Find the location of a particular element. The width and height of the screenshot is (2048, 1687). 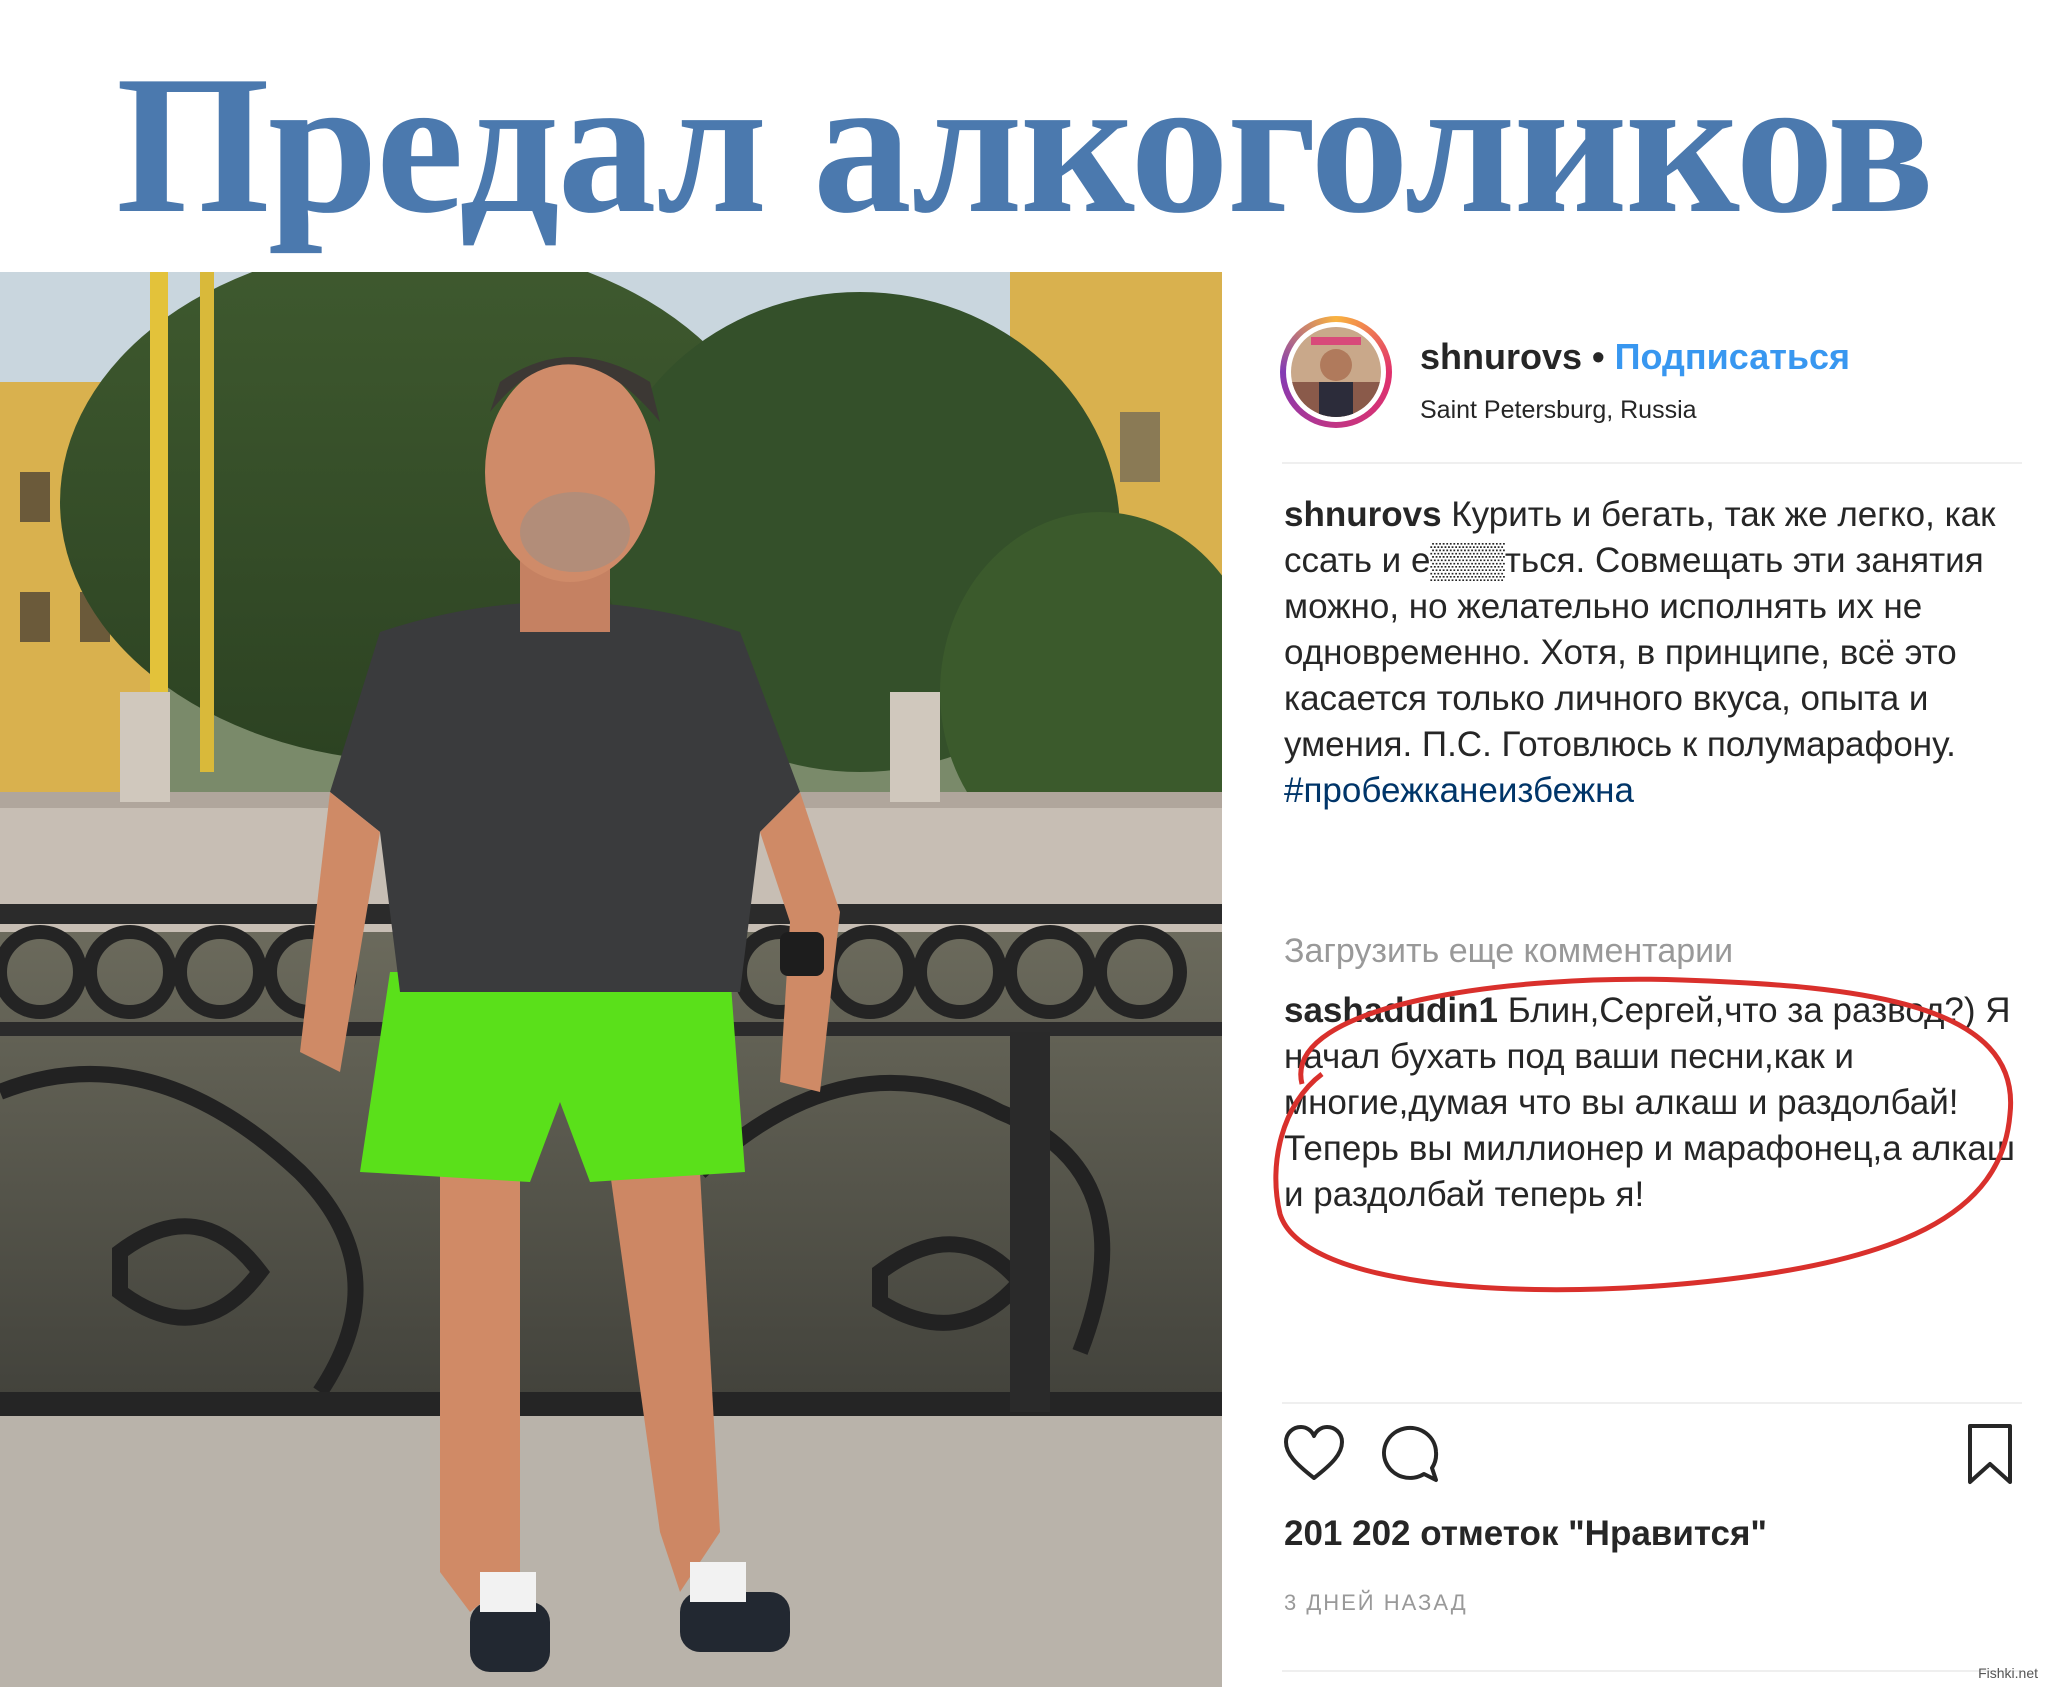

likes-count: 201 202 отметок "Нравится" is located at coordinates (1525, 1534).